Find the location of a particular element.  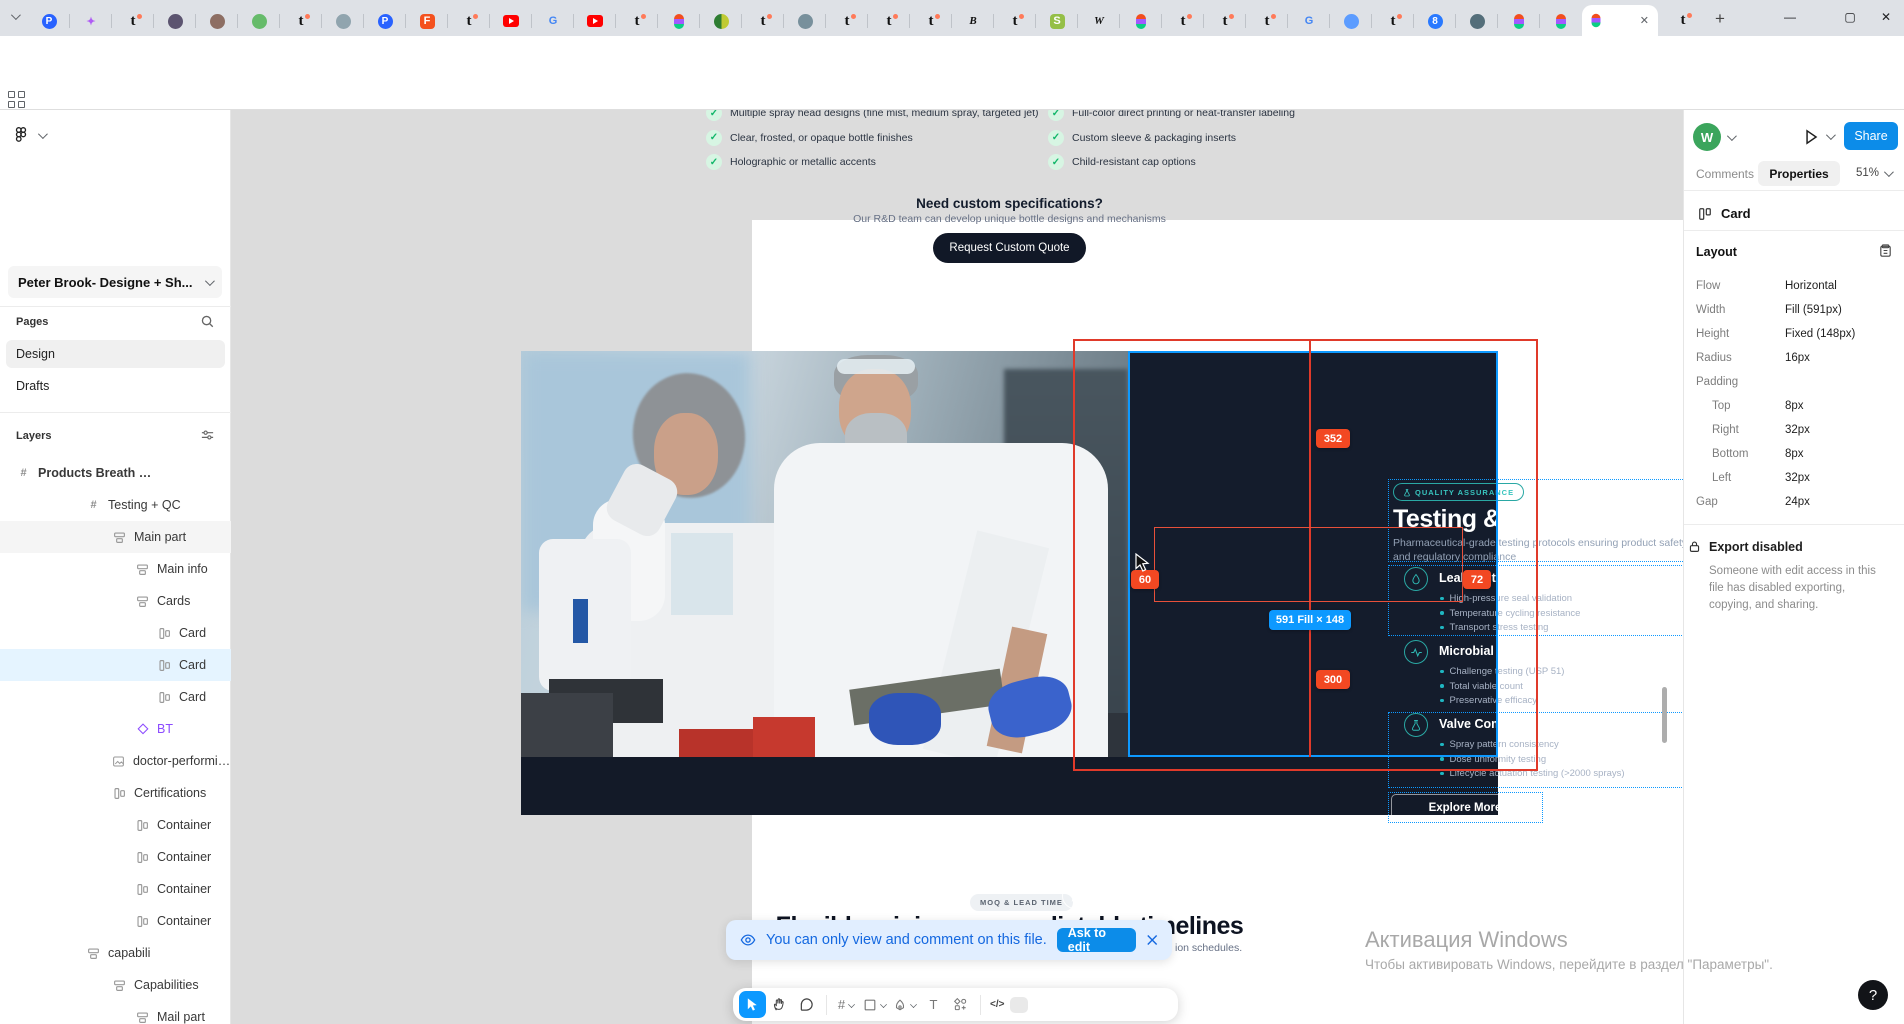

selection-row: Card is located at coordinates (1724, 213).